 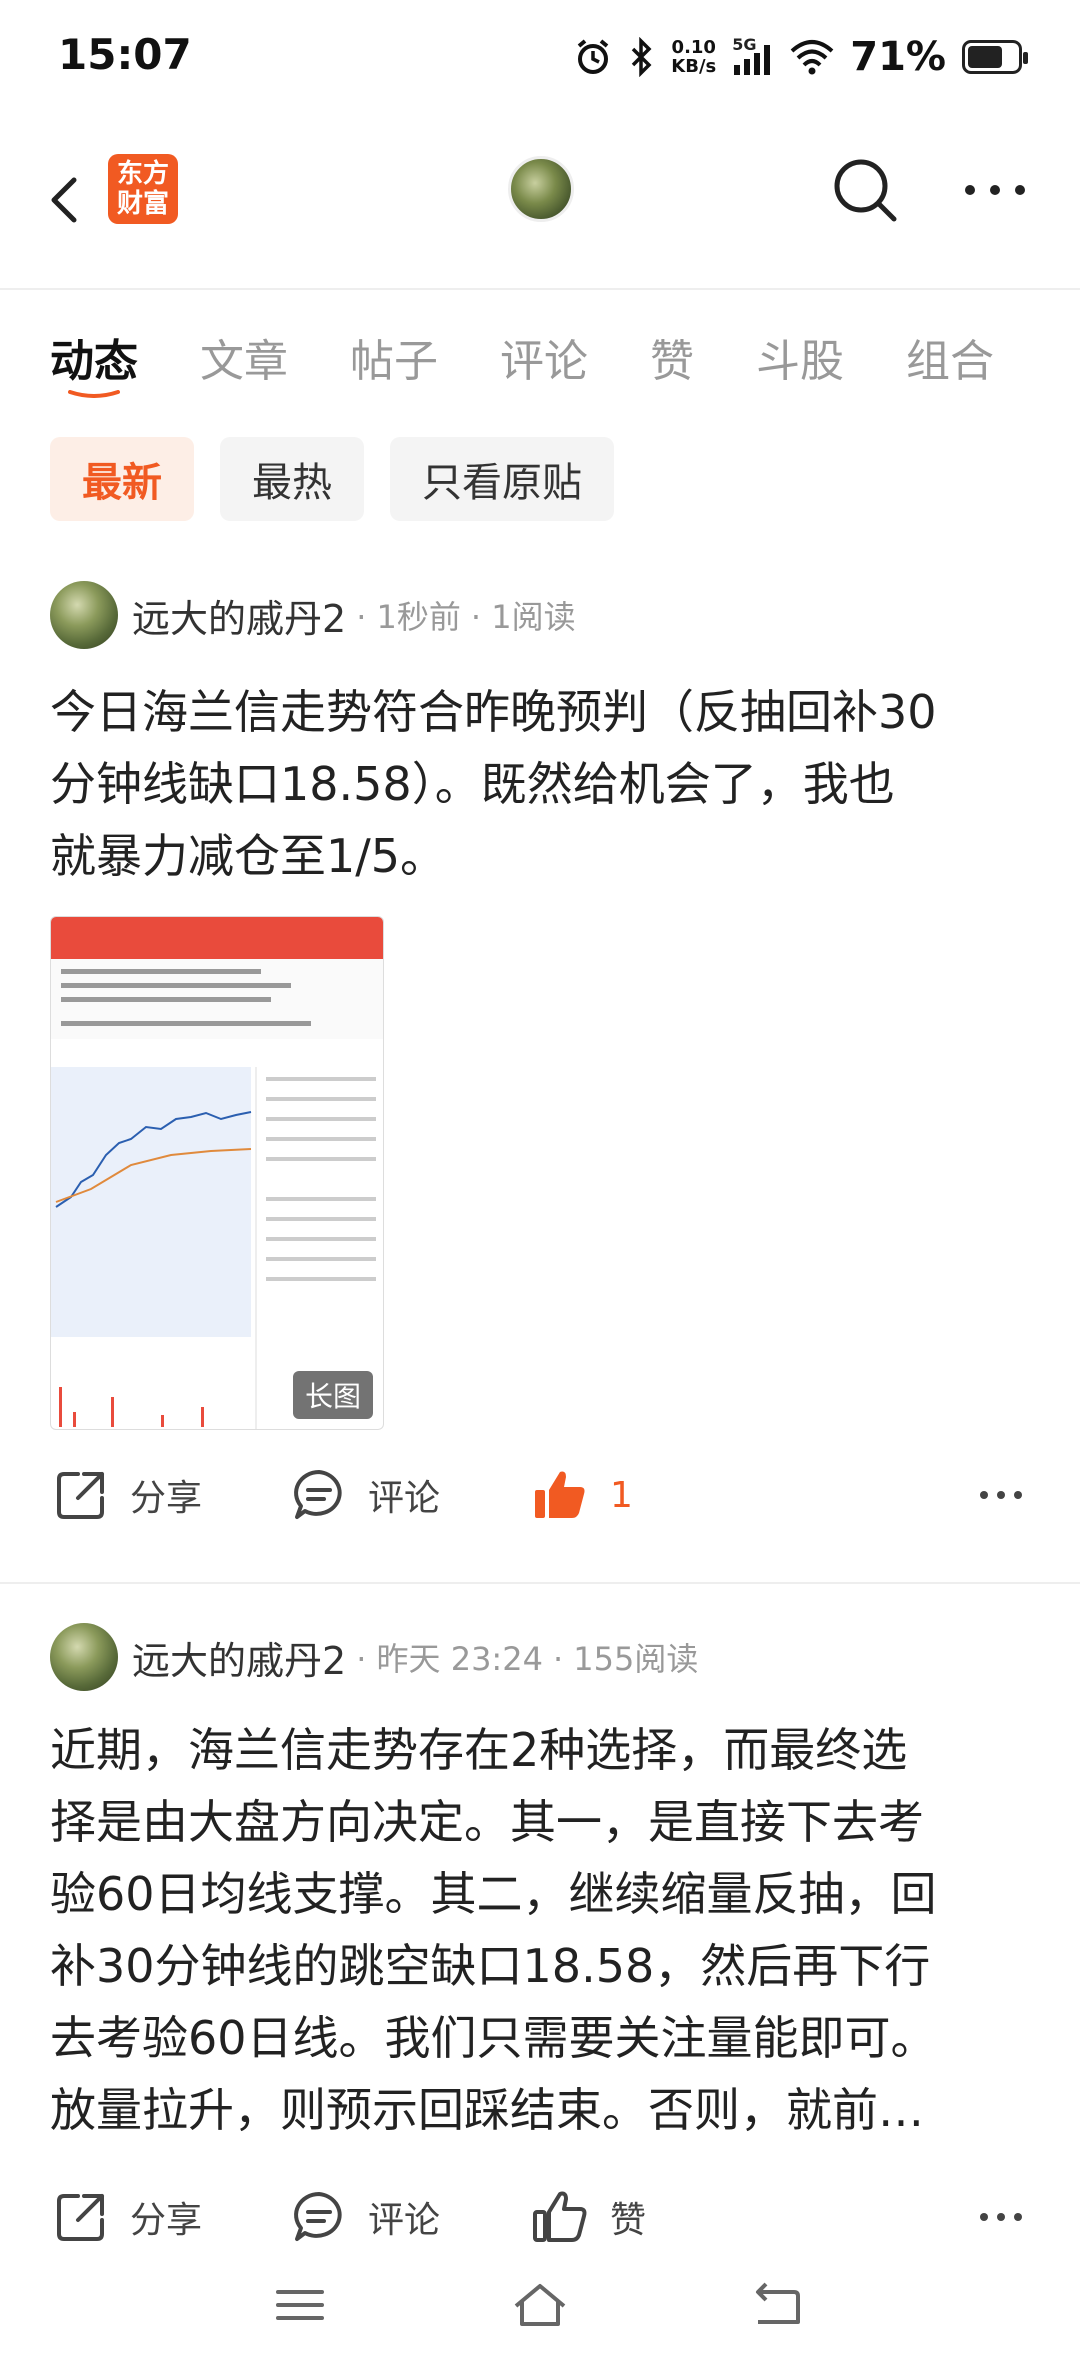 I want to click on net-speed: 0.10 KB/s, so click(x=694, y=57).